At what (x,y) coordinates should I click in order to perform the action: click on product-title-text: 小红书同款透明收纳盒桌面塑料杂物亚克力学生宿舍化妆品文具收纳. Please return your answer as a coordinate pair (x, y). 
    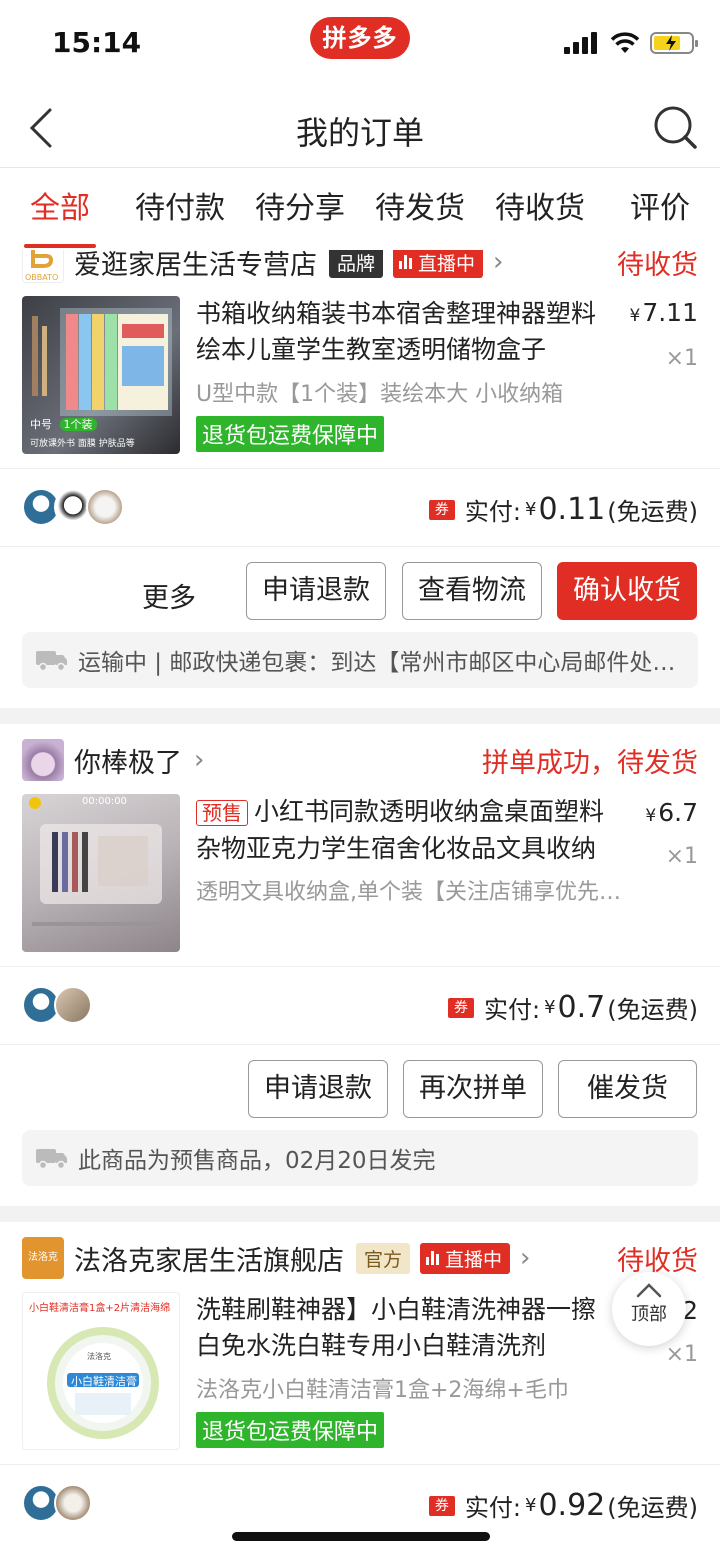
    Looking at the image, I should click on (400, 830).